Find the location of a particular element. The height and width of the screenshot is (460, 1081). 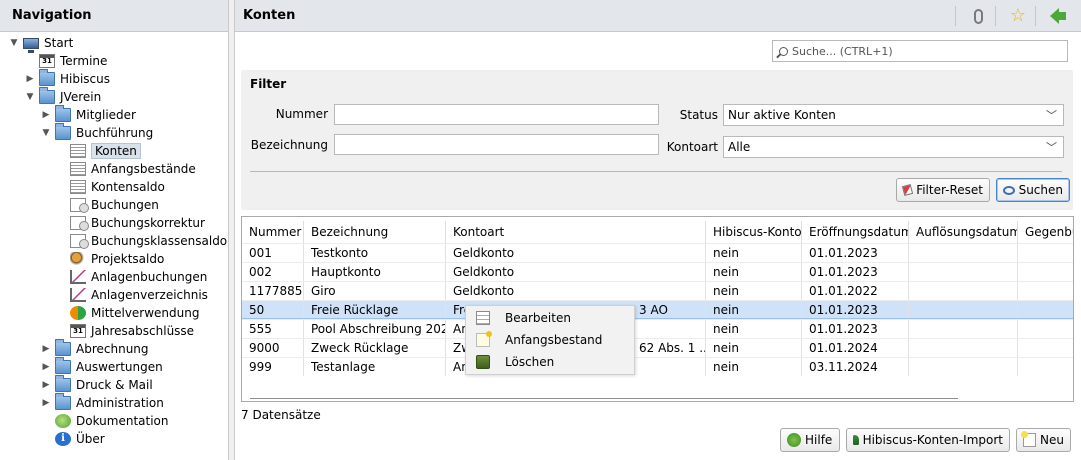

nummer-input is located at coordinates (496, 114).